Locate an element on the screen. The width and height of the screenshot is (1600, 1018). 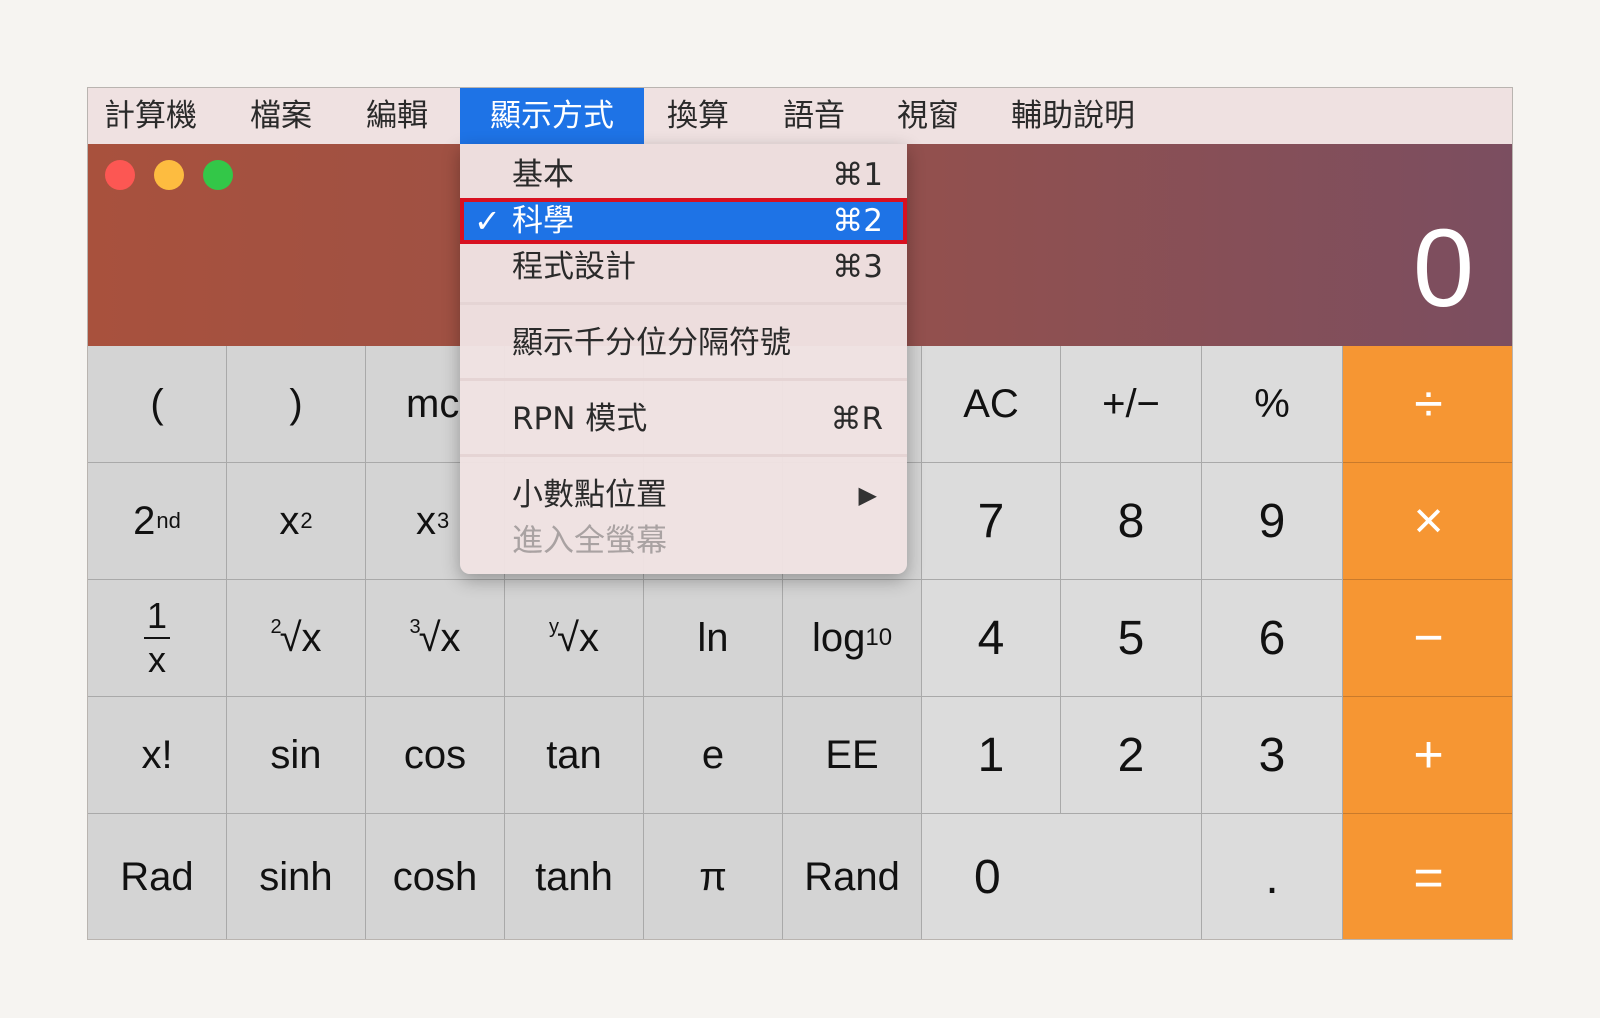
menu-option-enter-full-screen-label: 進入全螢幕 is located at coordinates (589, 541).